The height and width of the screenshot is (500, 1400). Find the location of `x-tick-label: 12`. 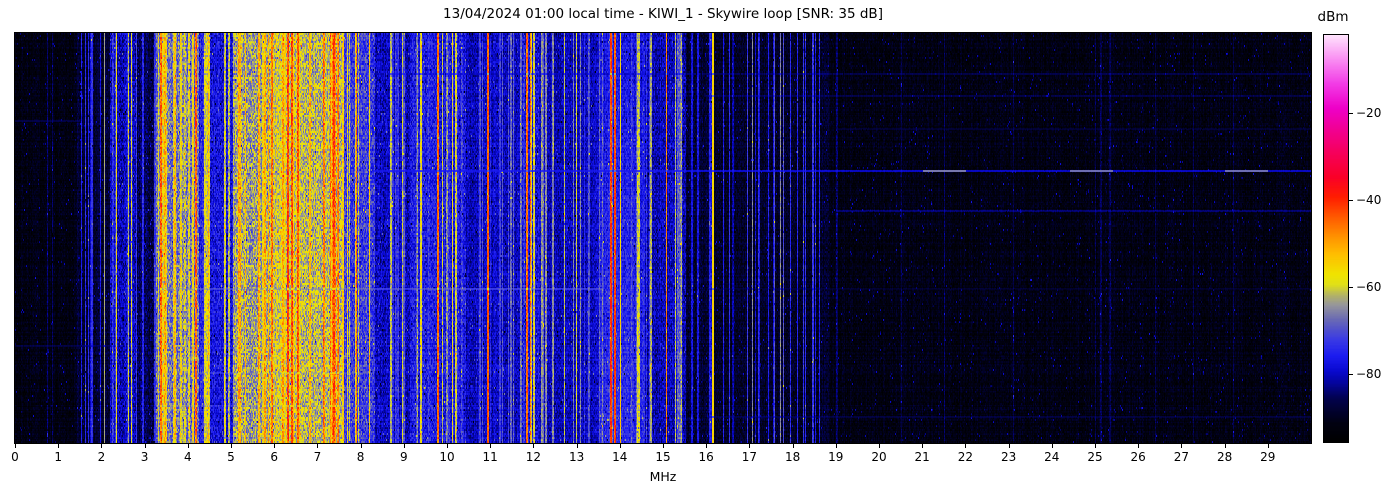

x-tick-label: 12 is located at coordinates (533, 457).